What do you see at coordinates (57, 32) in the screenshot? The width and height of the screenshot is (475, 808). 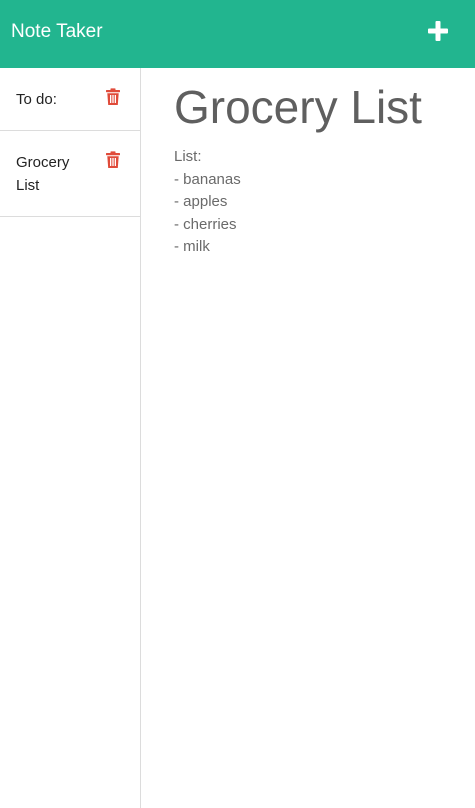 I see `app-title: Note Taker` at bounding box center [57, 32].